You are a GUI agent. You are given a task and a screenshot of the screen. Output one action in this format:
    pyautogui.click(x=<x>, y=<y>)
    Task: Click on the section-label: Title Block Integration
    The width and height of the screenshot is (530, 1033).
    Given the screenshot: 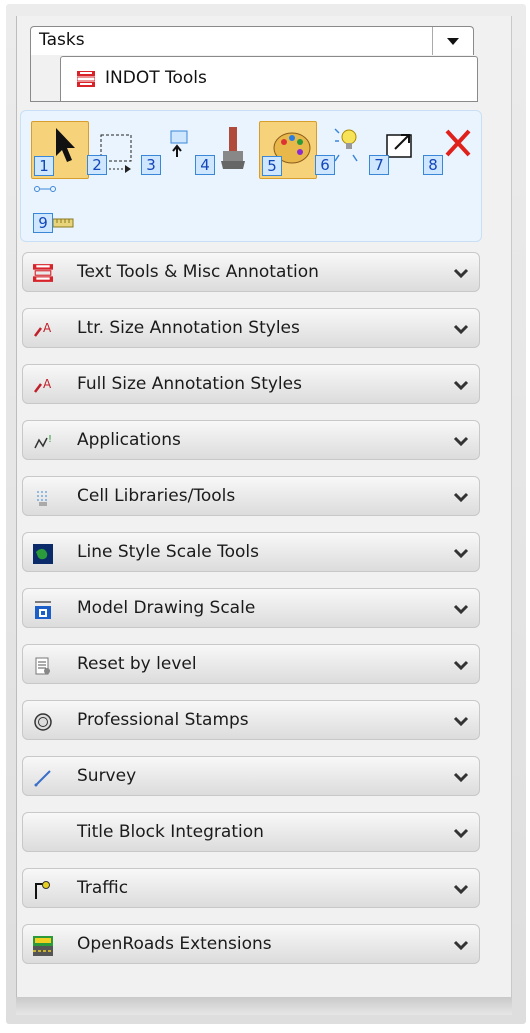 What is the action you would take?
    pyautogui.click(x=170, y=832)
    